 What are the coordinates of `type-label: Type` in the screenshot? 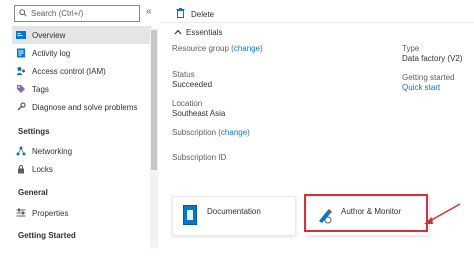 It's located at (411, 48).